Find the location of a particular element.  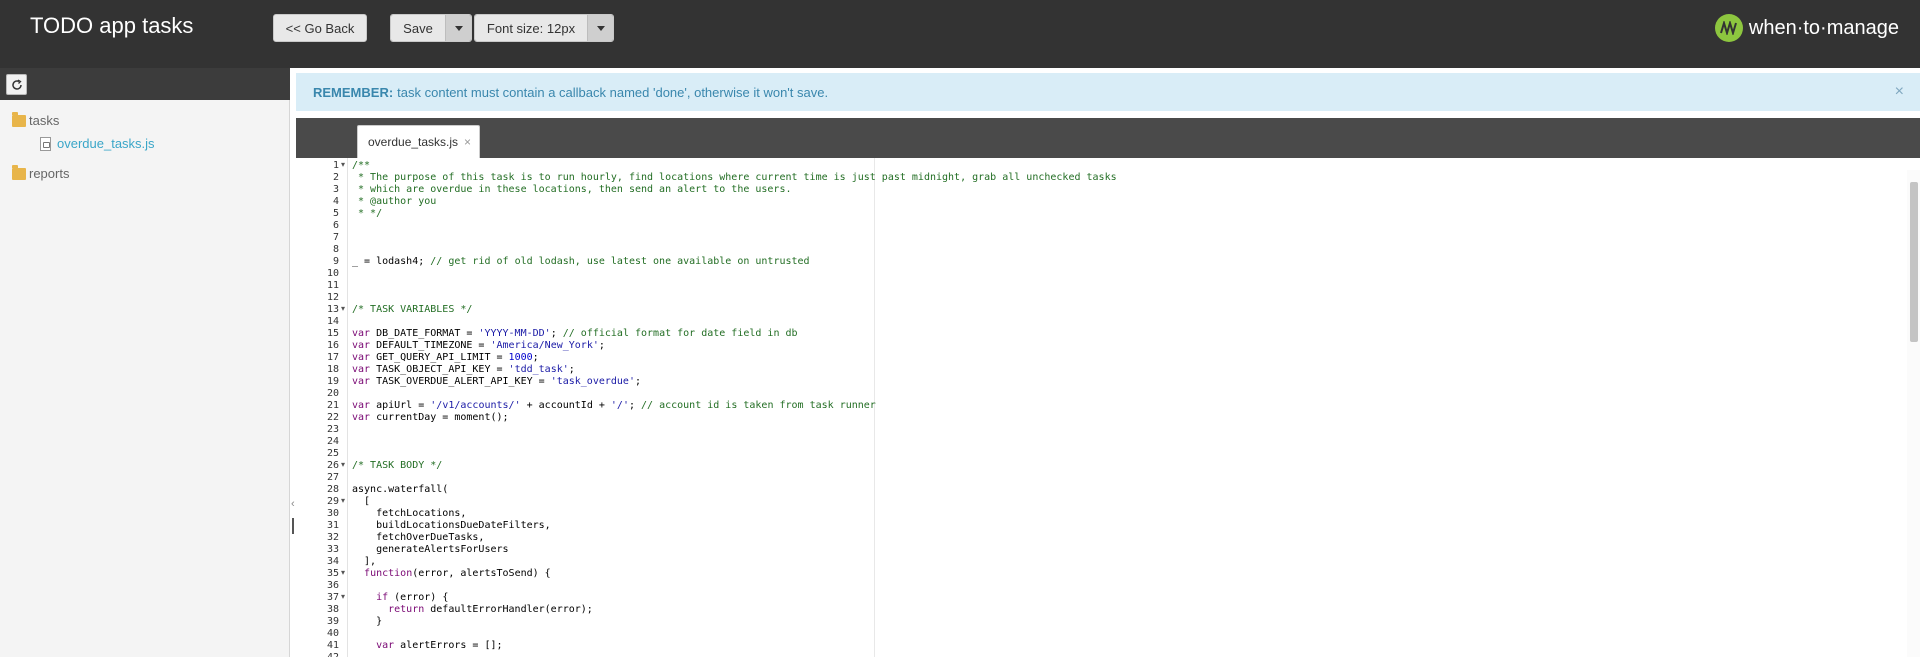

code-line: * @author you is located at coordinates (394, 201).